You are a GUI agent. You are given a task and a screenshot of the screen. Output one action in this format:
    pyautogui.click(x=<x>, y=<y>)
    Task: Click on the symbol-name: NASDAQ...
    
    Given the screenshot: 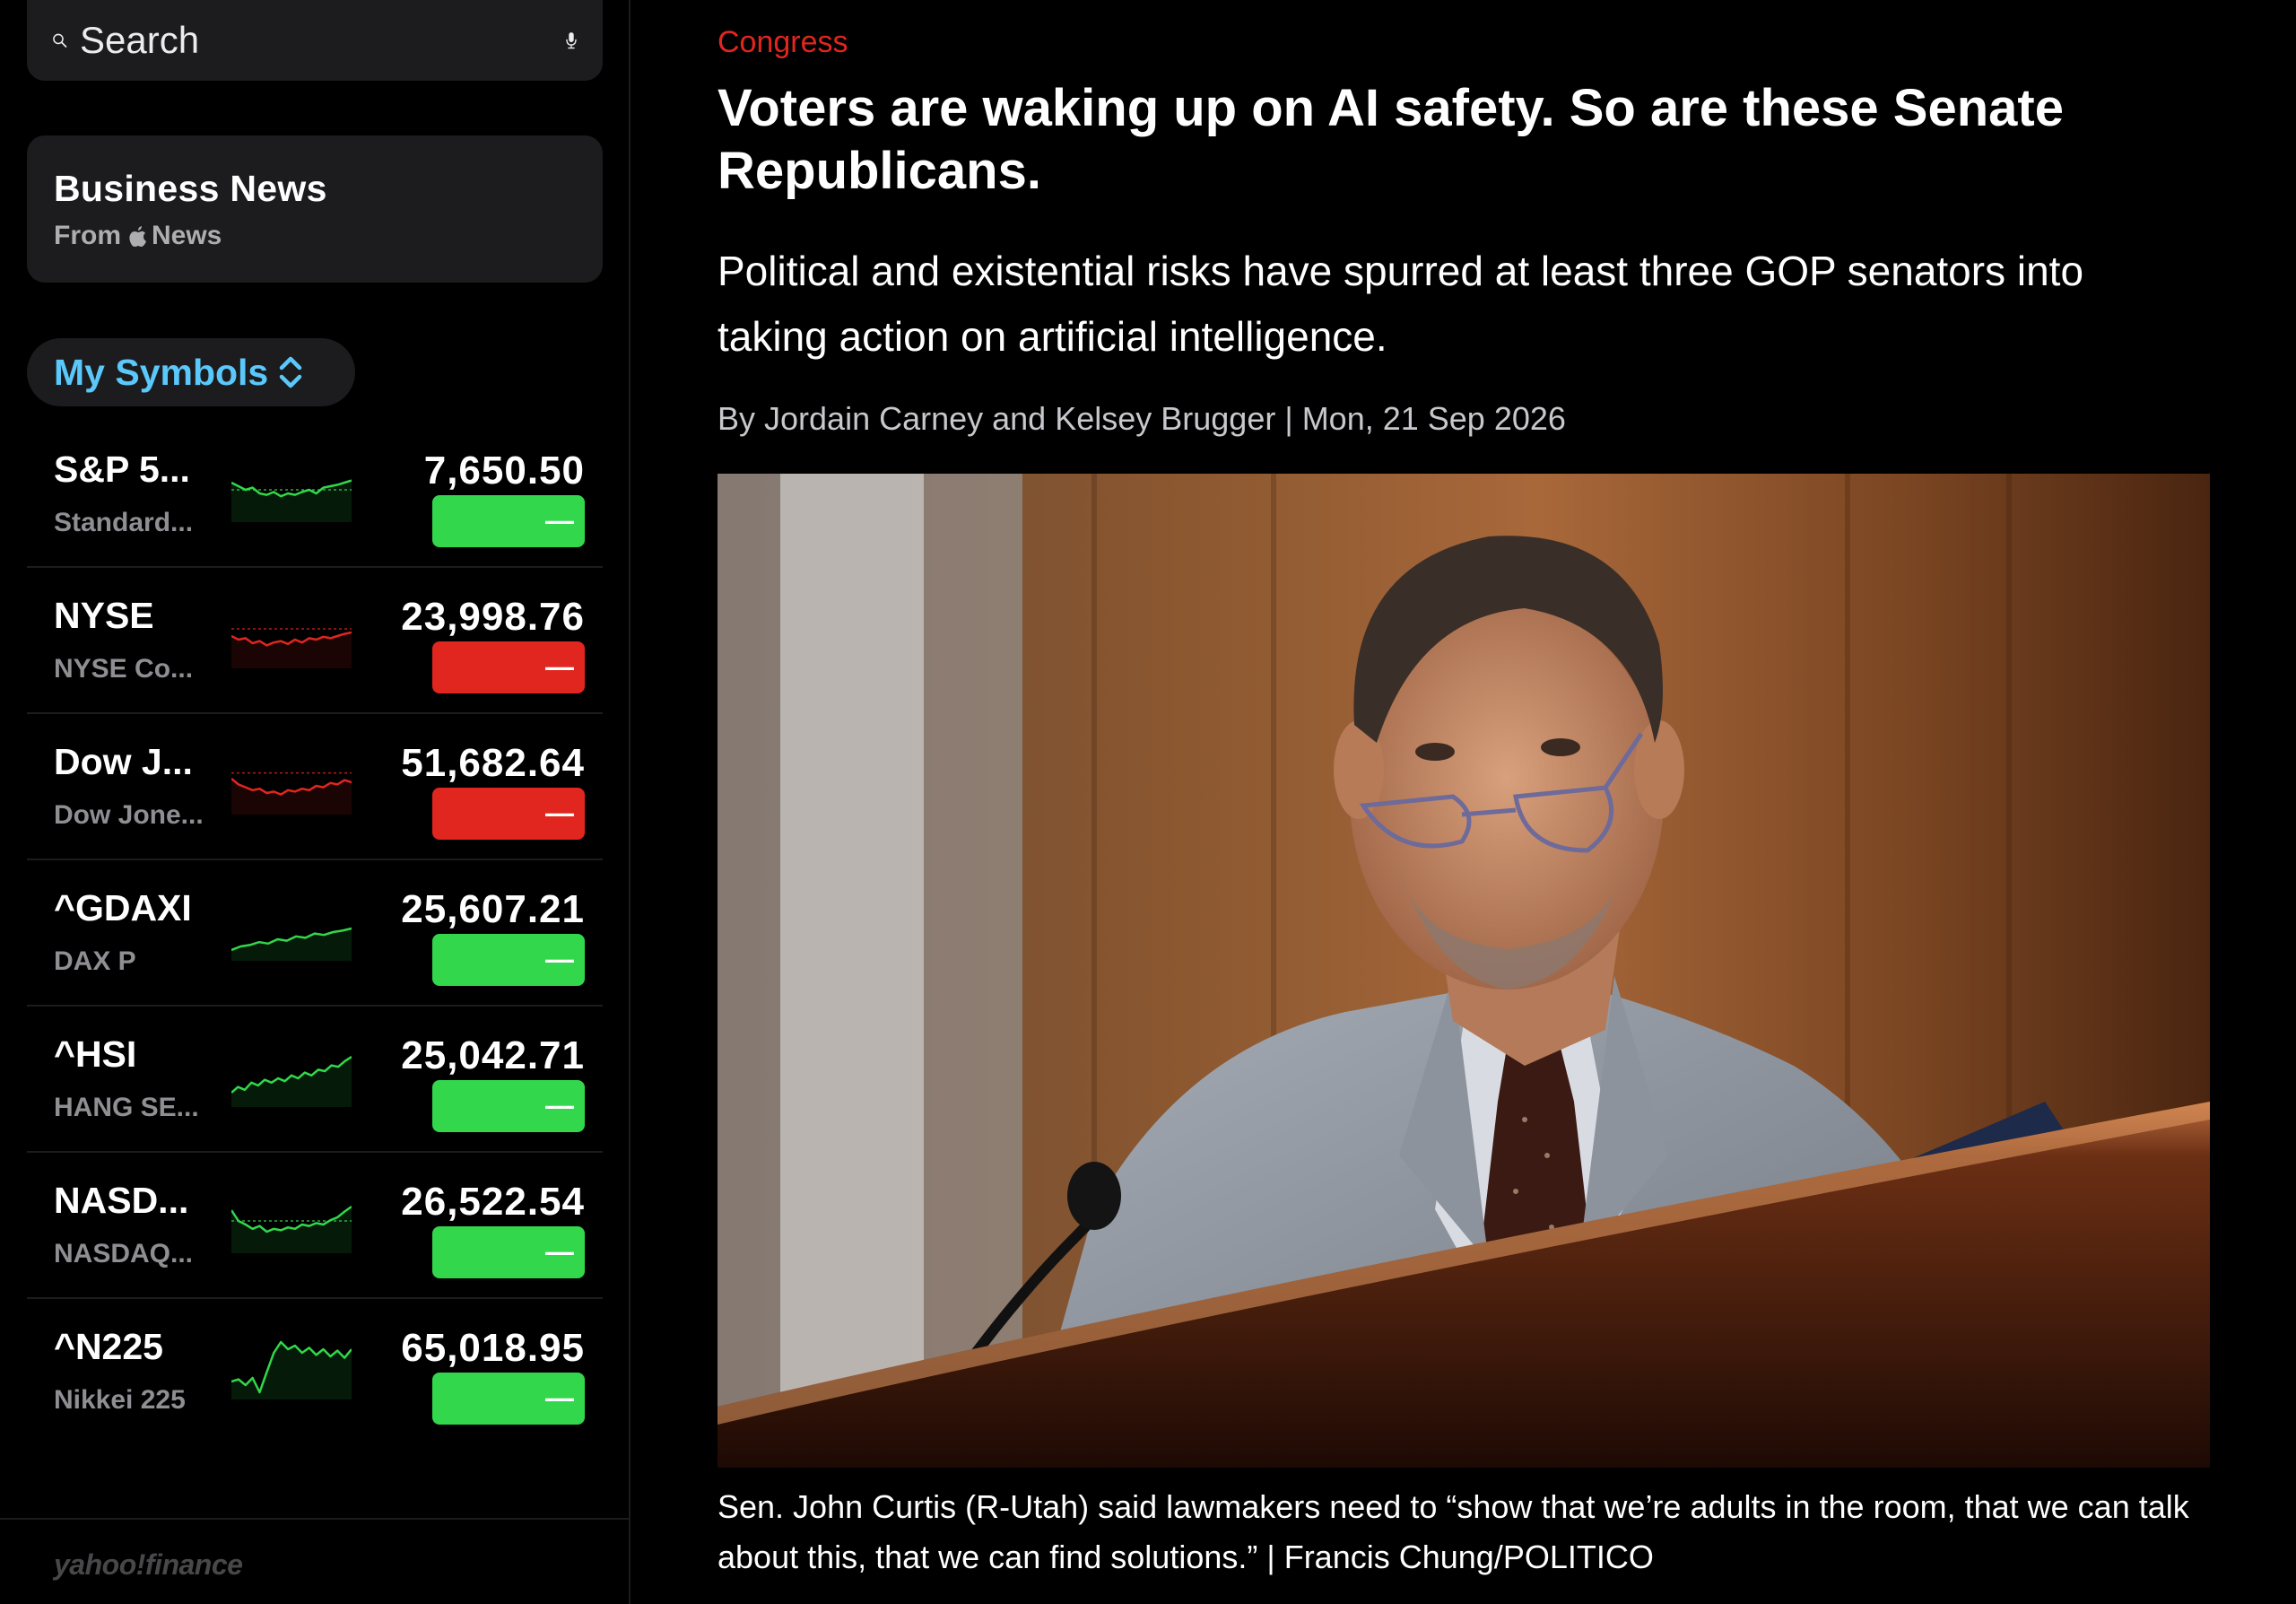 What is the action you would take?
    pyautogui.click(x=124, y=1253)
    